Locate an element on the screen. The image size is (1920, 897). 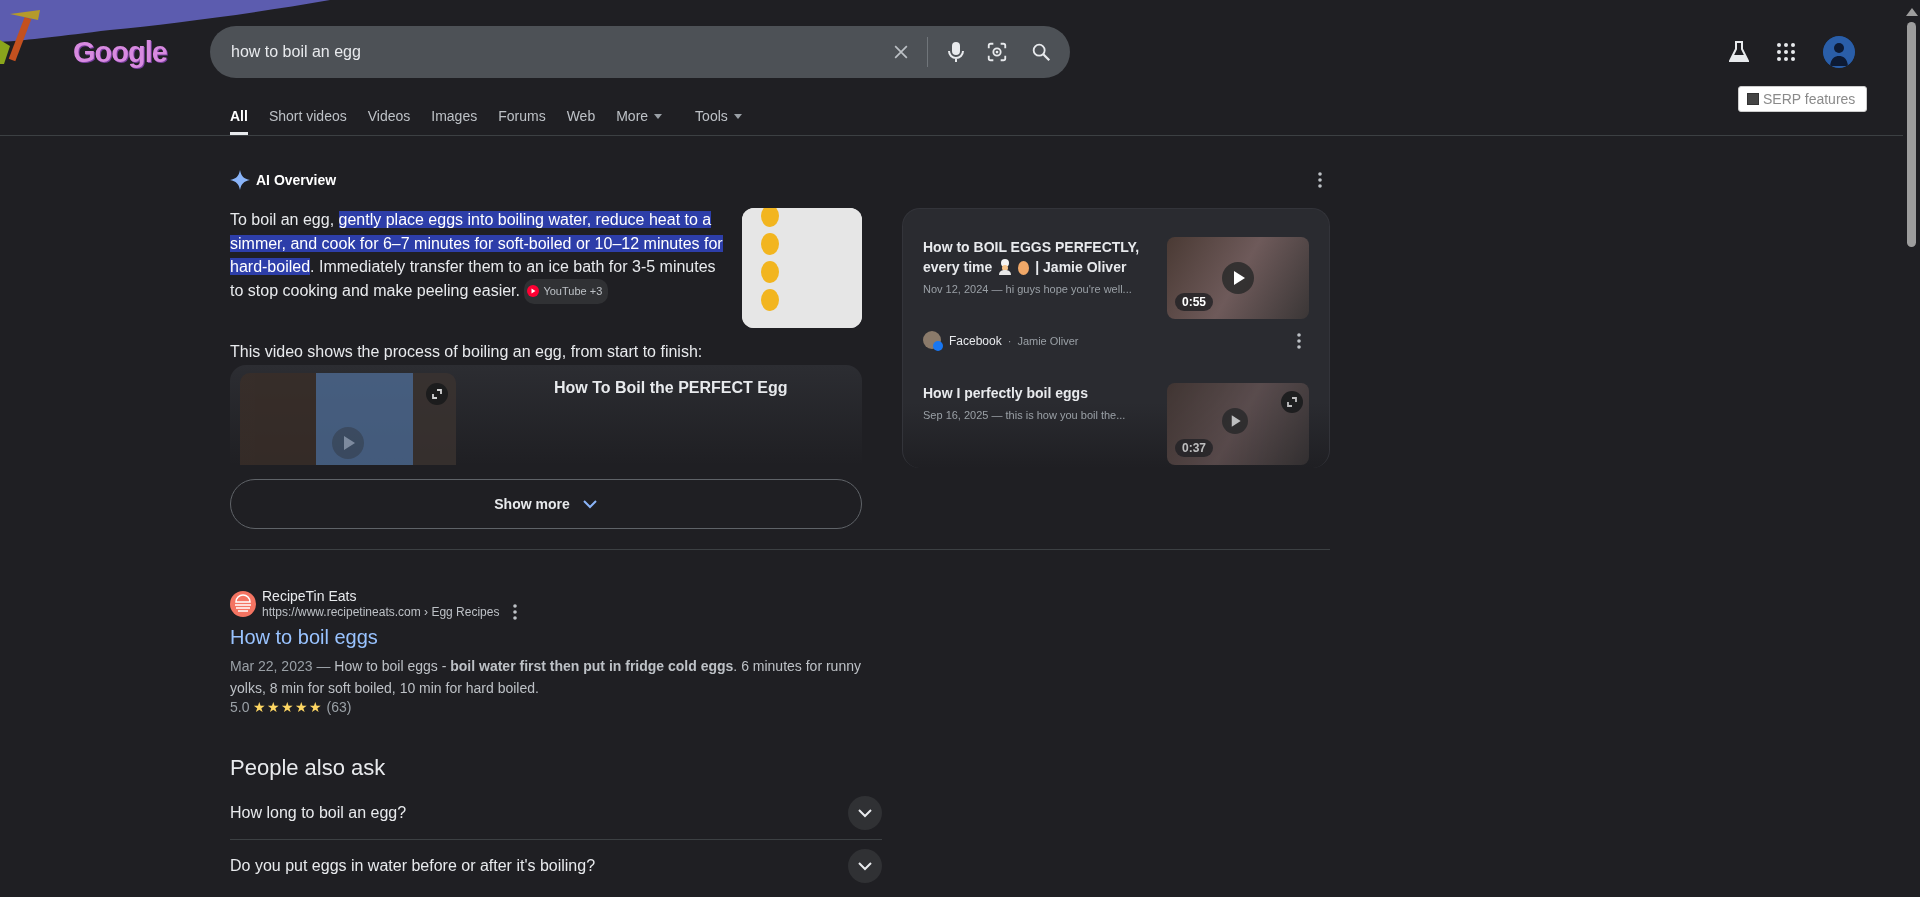
video-intro-text: This video shows the process of boiling an egg, from start to finish: is located at coordinates (467, 352).